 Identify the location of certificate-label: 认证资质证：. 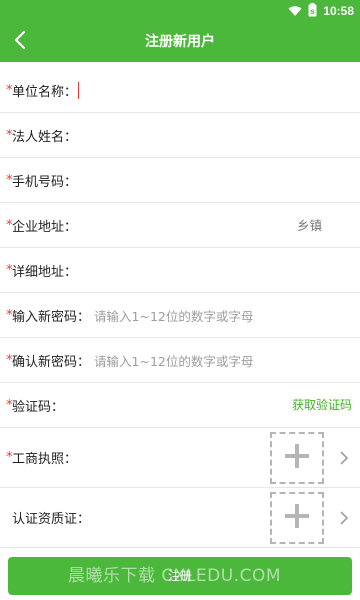
(51, 519).